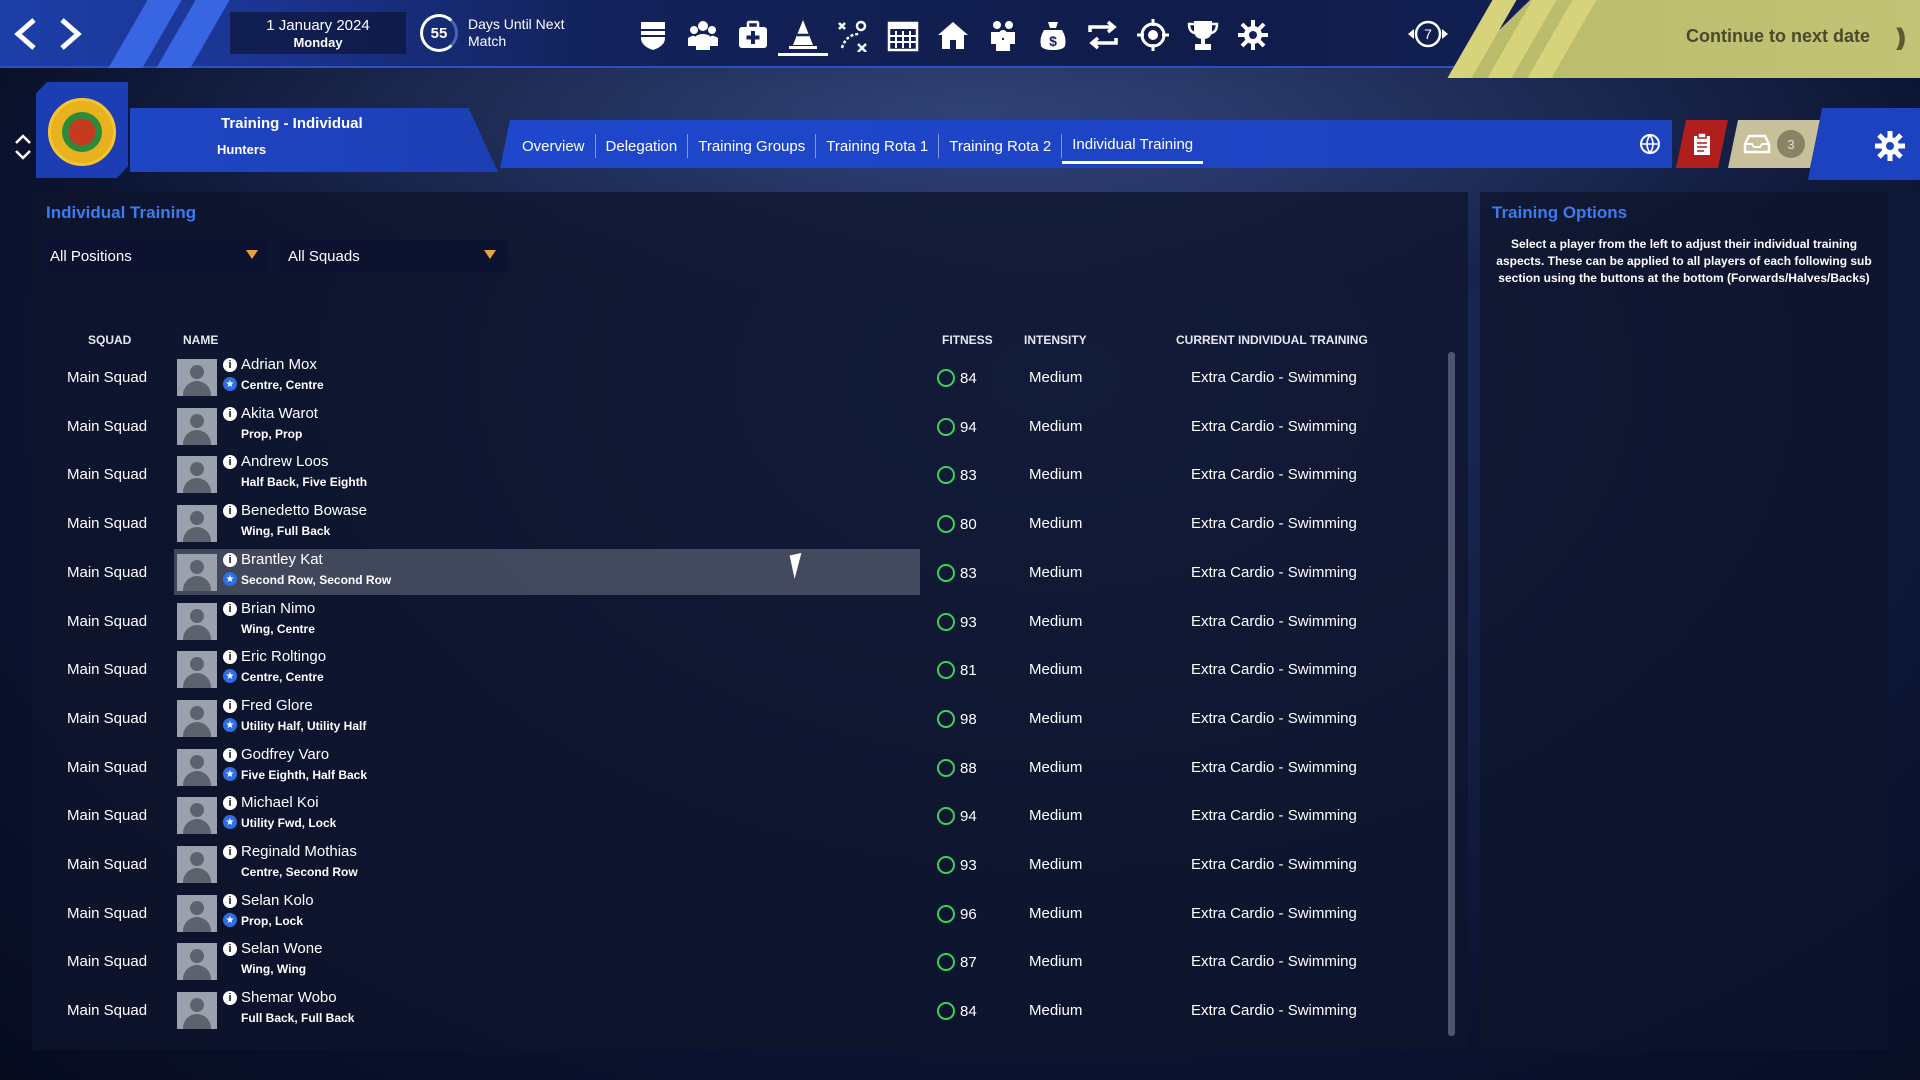 The width and height of the screenshot is (1920, 1080). I want to click on clipboard-icon, so click(1702, 144).